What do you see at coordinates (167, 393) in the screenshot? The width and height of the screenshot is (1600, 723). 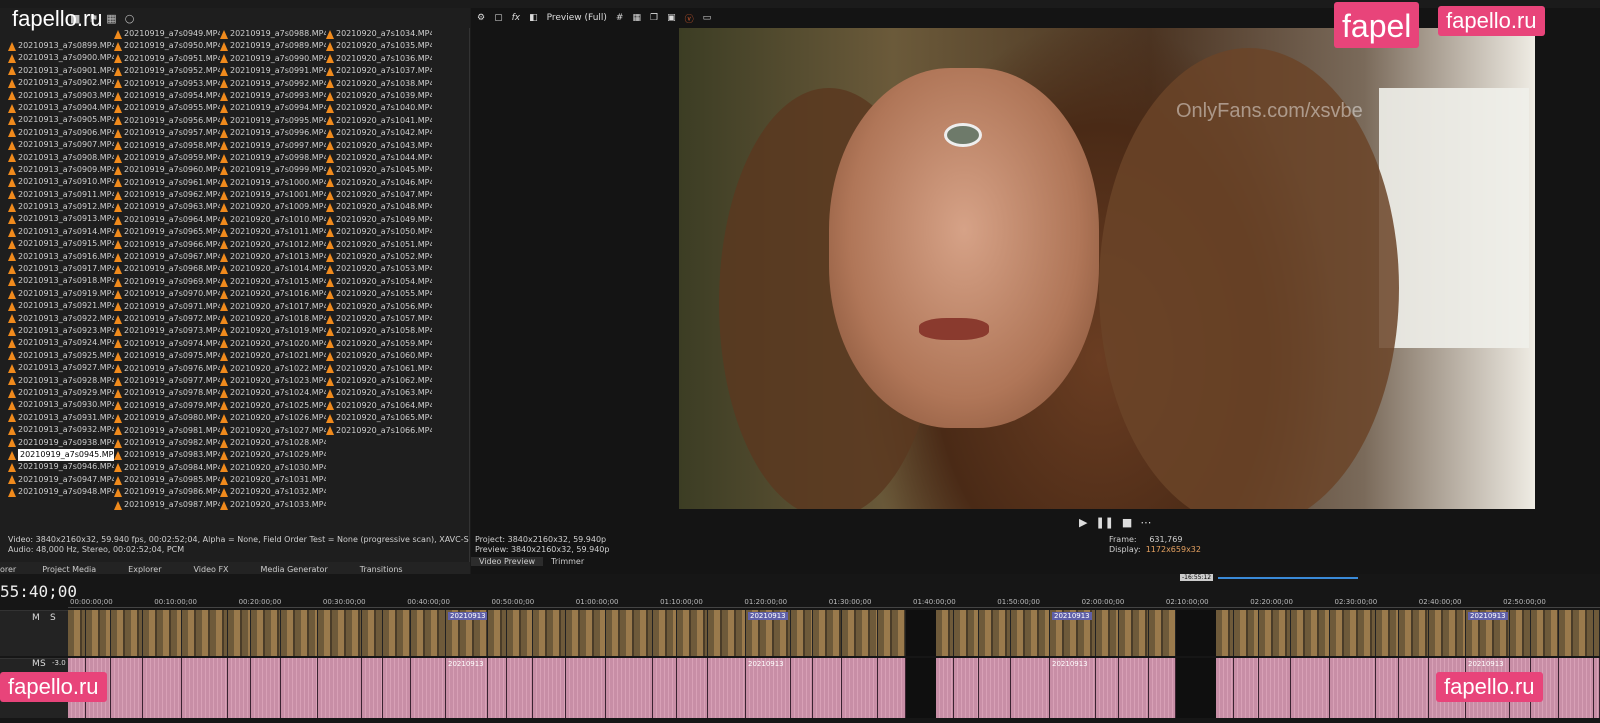 I see `file-item: 20210919_a7s0978.MP4` at bounding box center [167, 393].